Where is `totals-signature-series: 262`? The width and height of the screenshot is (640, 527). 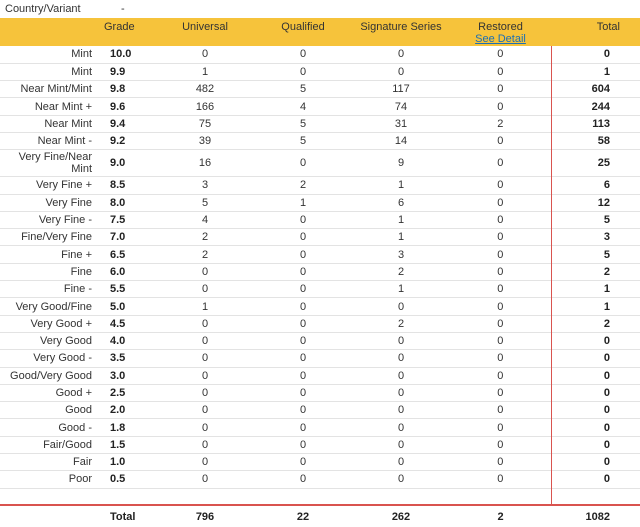 totals-signature-series: 262 is located at coordinates (401, 516).